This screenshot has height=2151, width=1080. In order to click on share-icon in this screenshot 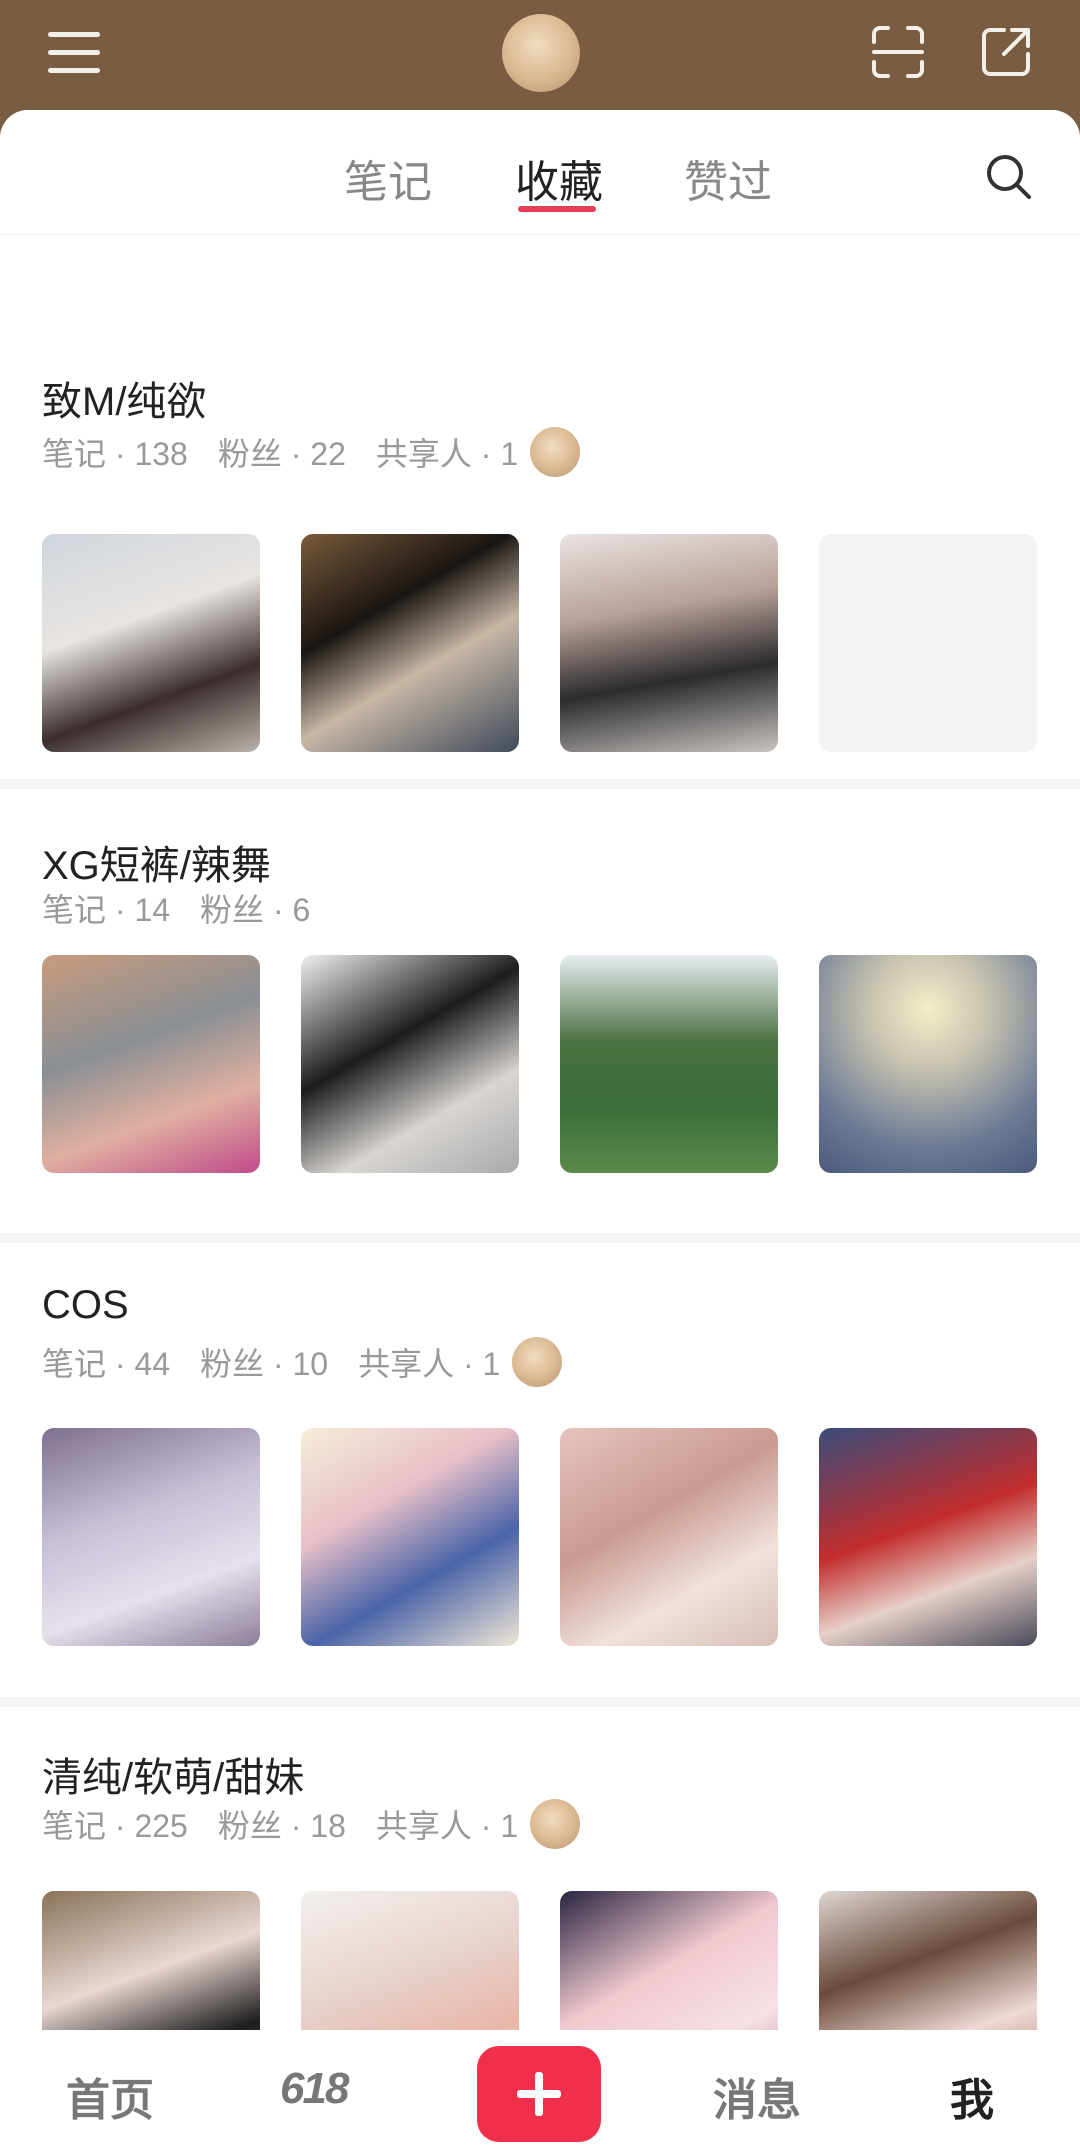, I will do `click(1006, 52)`.